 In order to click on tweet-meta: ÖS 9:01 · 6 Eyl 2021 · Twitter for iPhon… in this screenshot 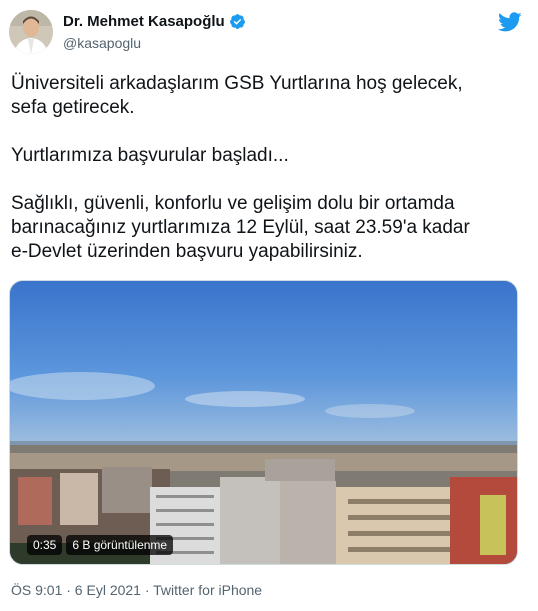, I will do `click(136, 590)`.